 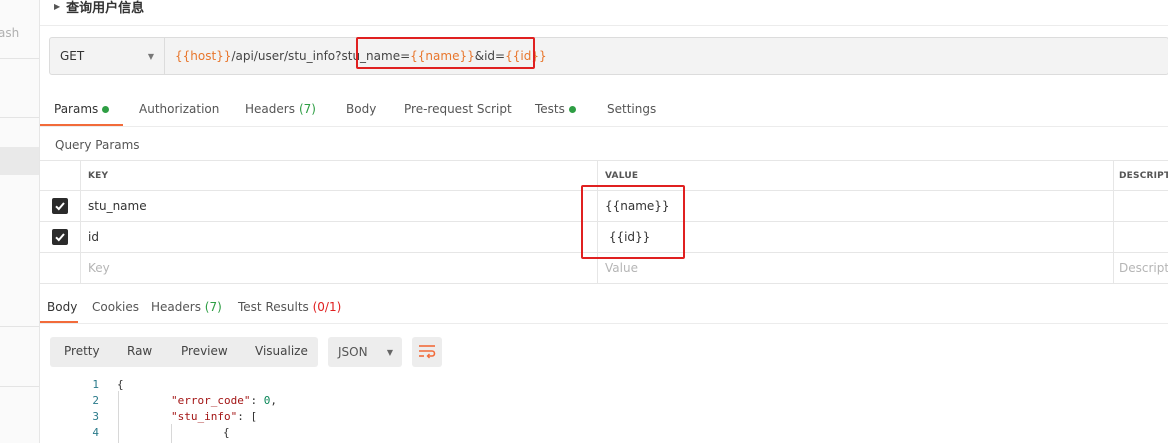 I want to click on code-text: "stu_info": [, so click(x=214, y=416).